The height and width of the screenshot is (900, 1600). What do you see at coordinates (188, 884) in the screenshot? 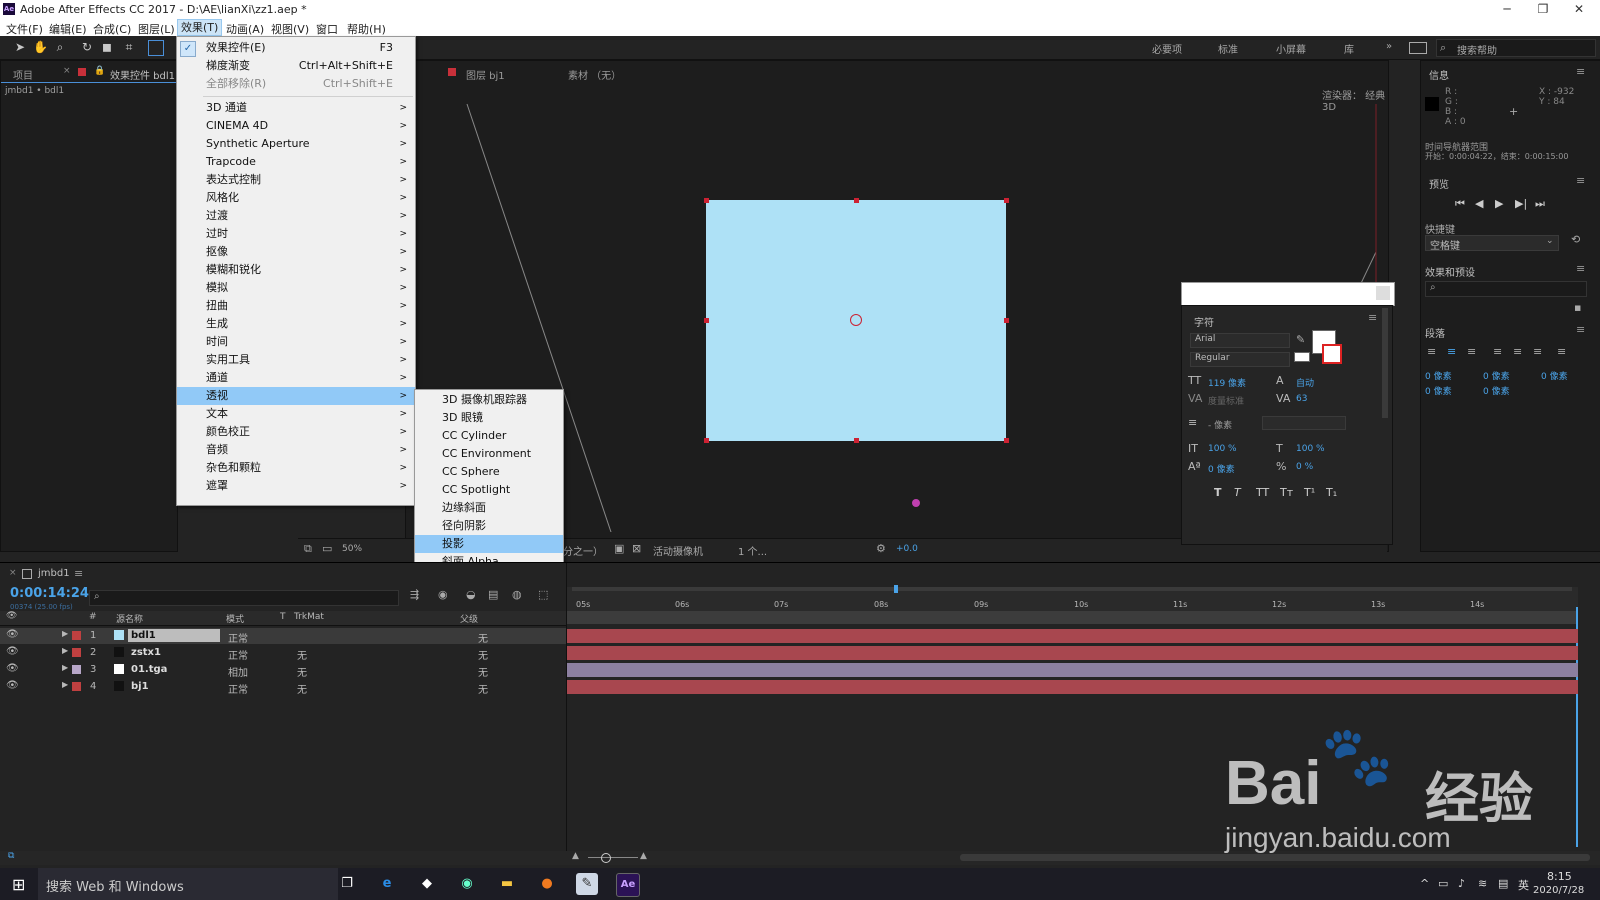
I see `taskbar-search: 搜索 Web 和 Windows` at bounding box center [188, 884].